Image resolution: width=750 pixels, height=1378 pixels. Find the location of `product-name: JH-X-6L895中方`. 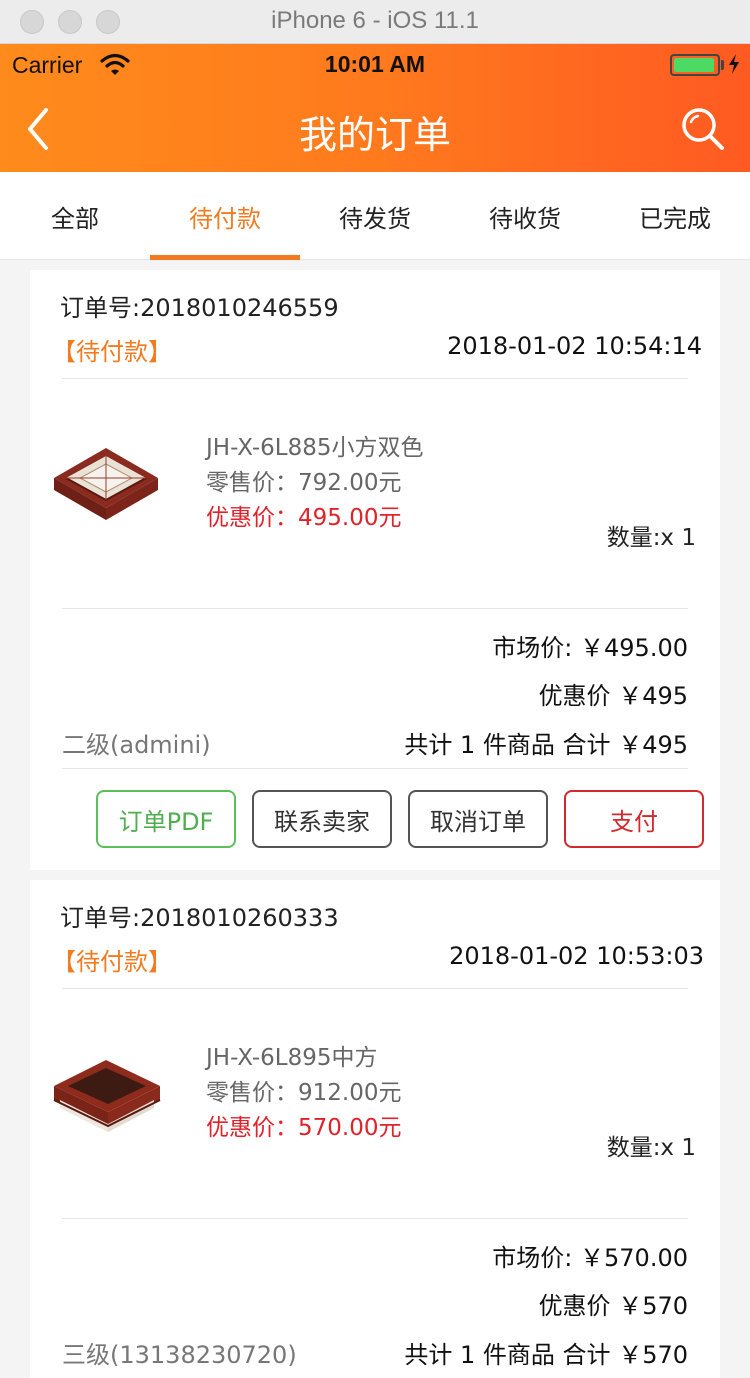

product-name: JH-X-6L895中方 is located at coordinates (292, 1055).